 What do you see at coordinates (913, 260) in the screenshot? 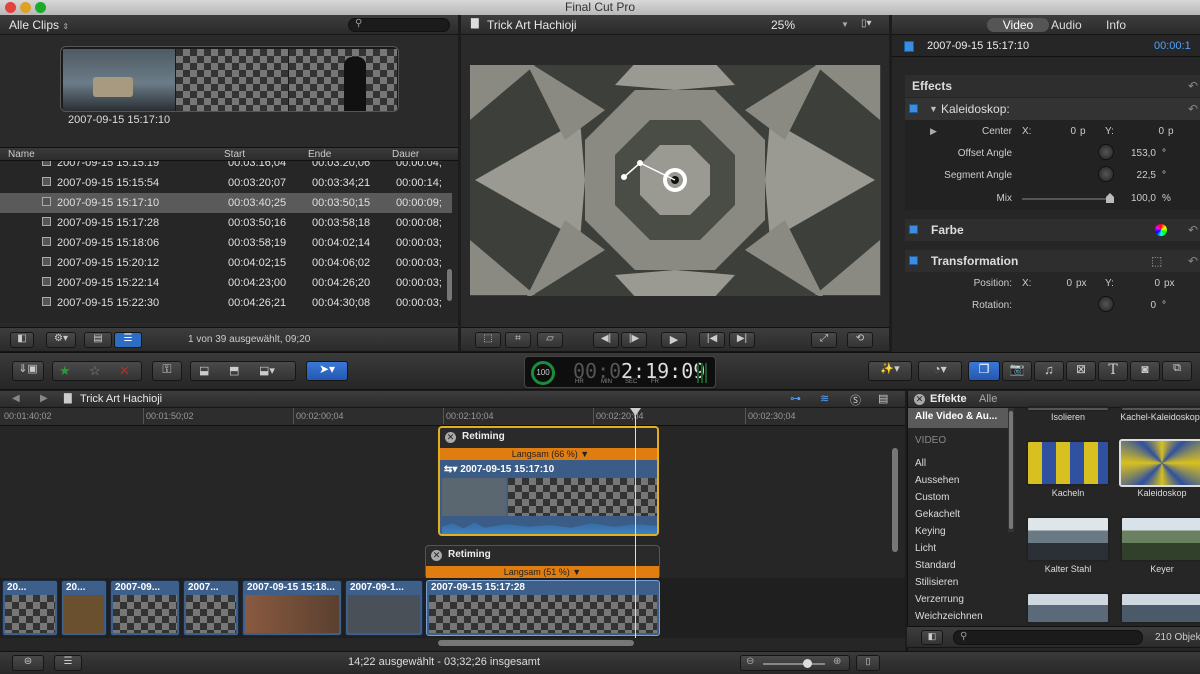
I see `transformation-enable-checkbox` at bounding box center [913, 260].